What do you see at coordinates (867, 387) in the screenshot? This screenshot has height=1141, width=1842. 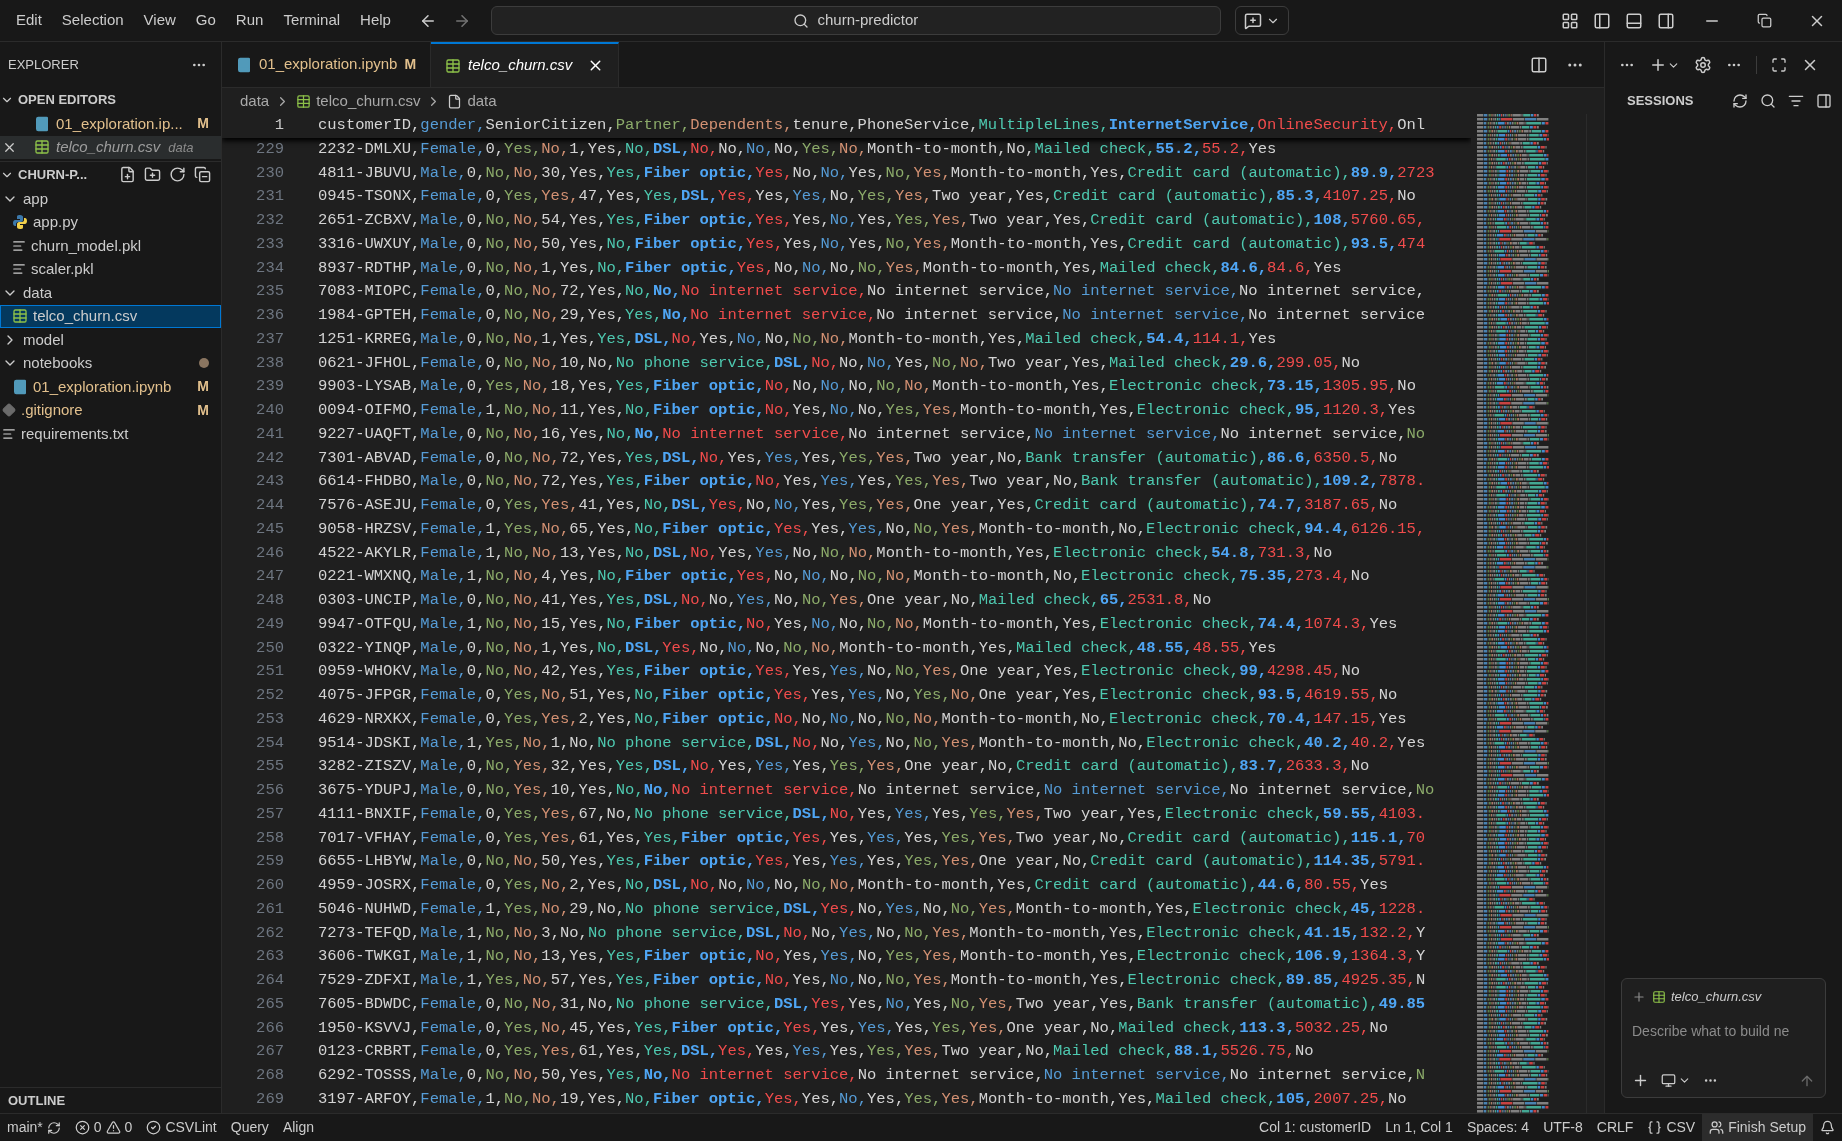 I see `code-line: 9903-LYSAB,Male,0,Yes,No,18,Yes,Yes,Fiber optic,No,No,No,No,No,No,Month-to-month,Yes,Electronic check,73.15,1305.95,No` at bounding box center [867, 387].